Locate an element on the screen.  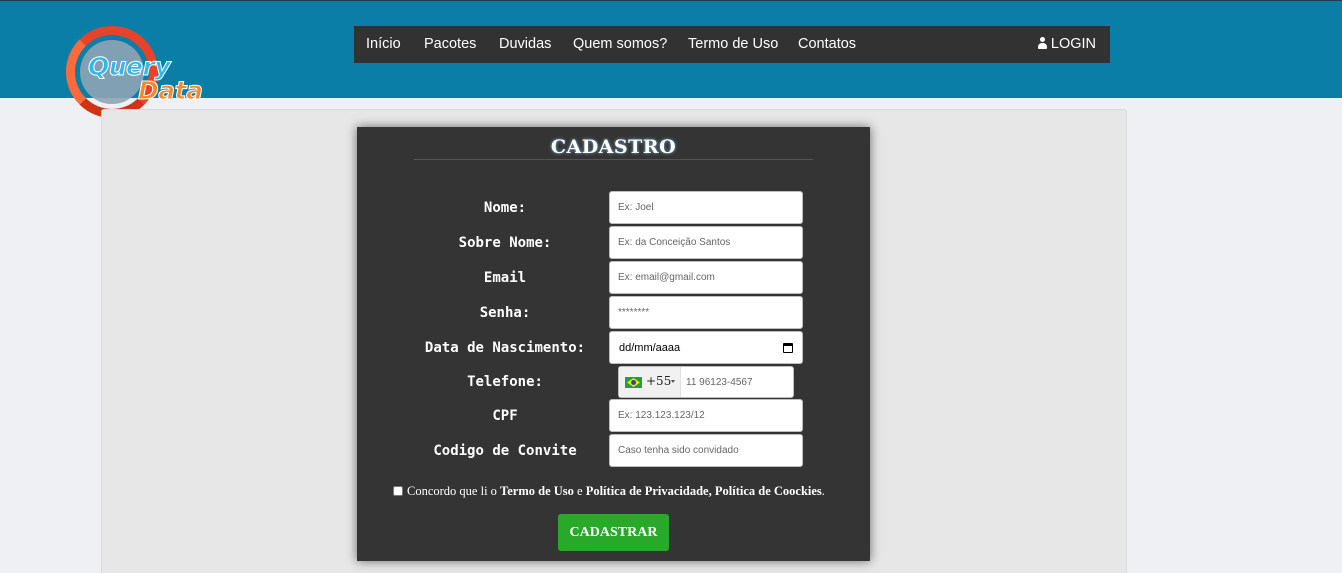
label-senha: Senha: is located at coordinates (505, 313).